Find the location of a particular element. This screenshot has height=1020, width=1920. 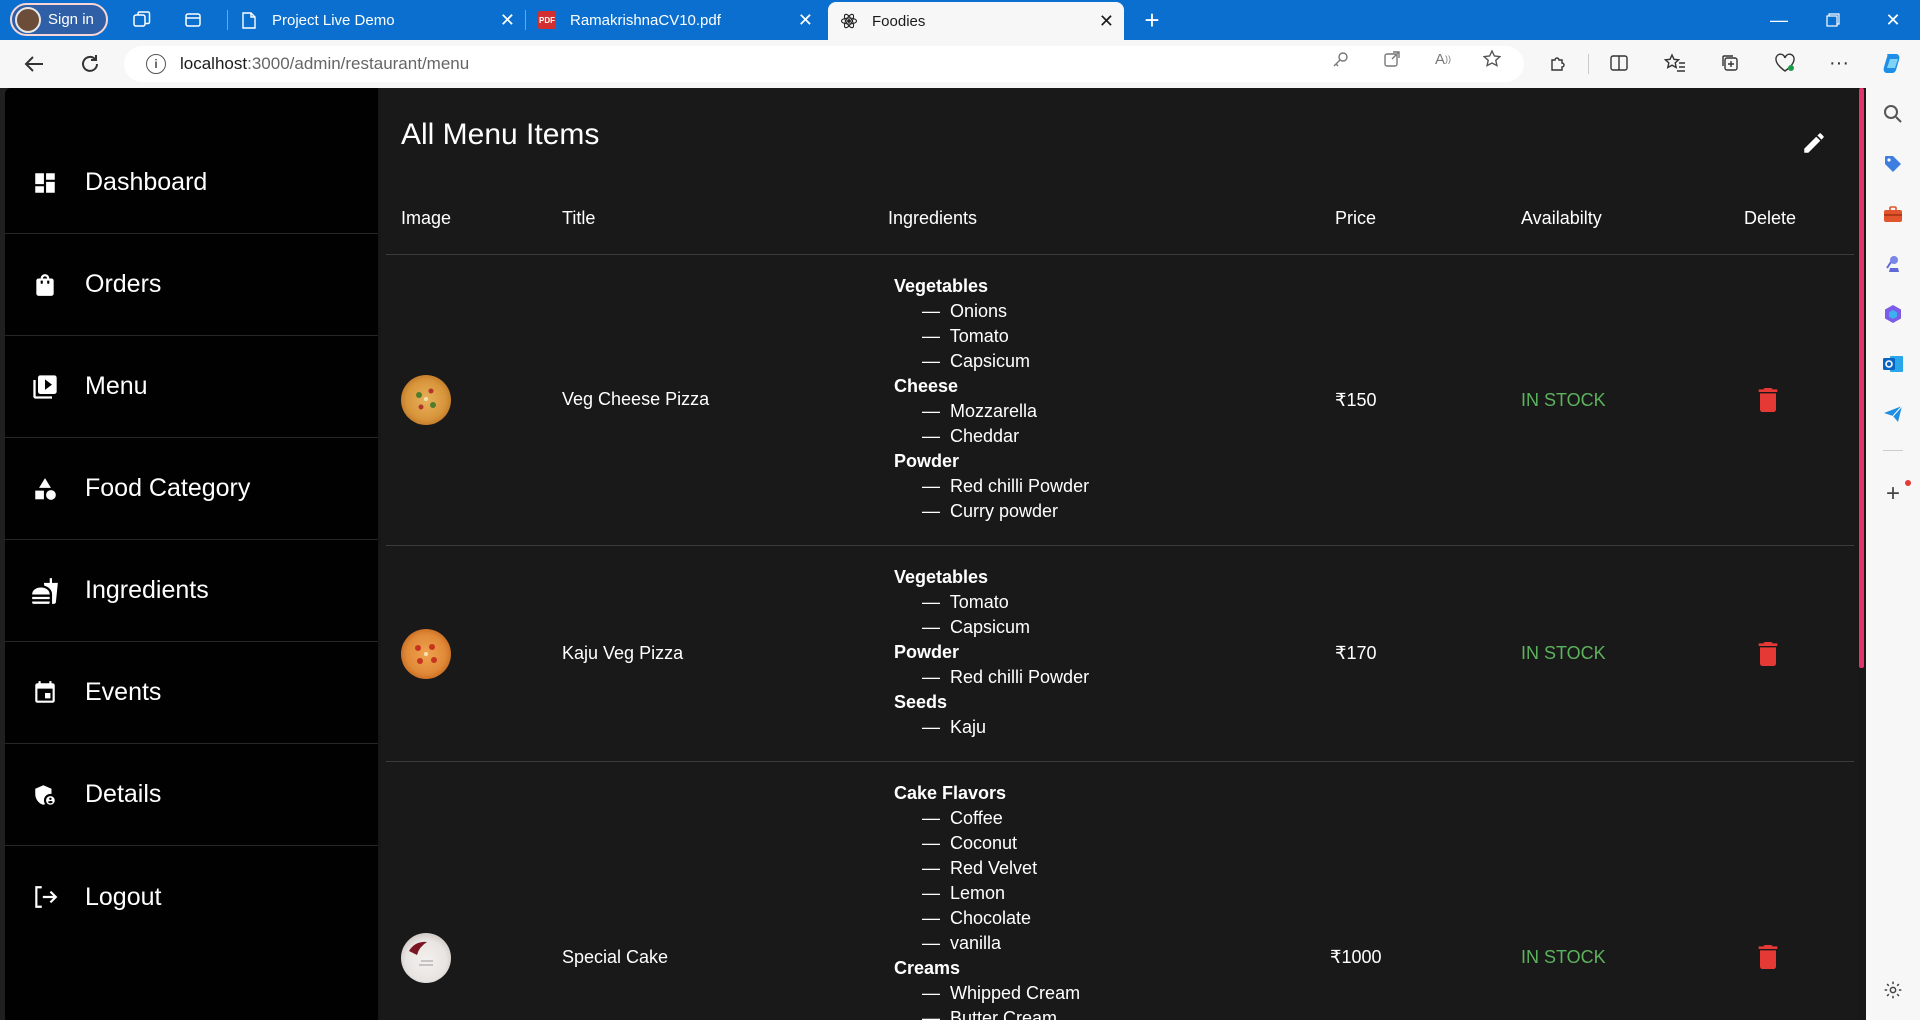

item-price: ₹150 is located at coordinates (1356, 400).